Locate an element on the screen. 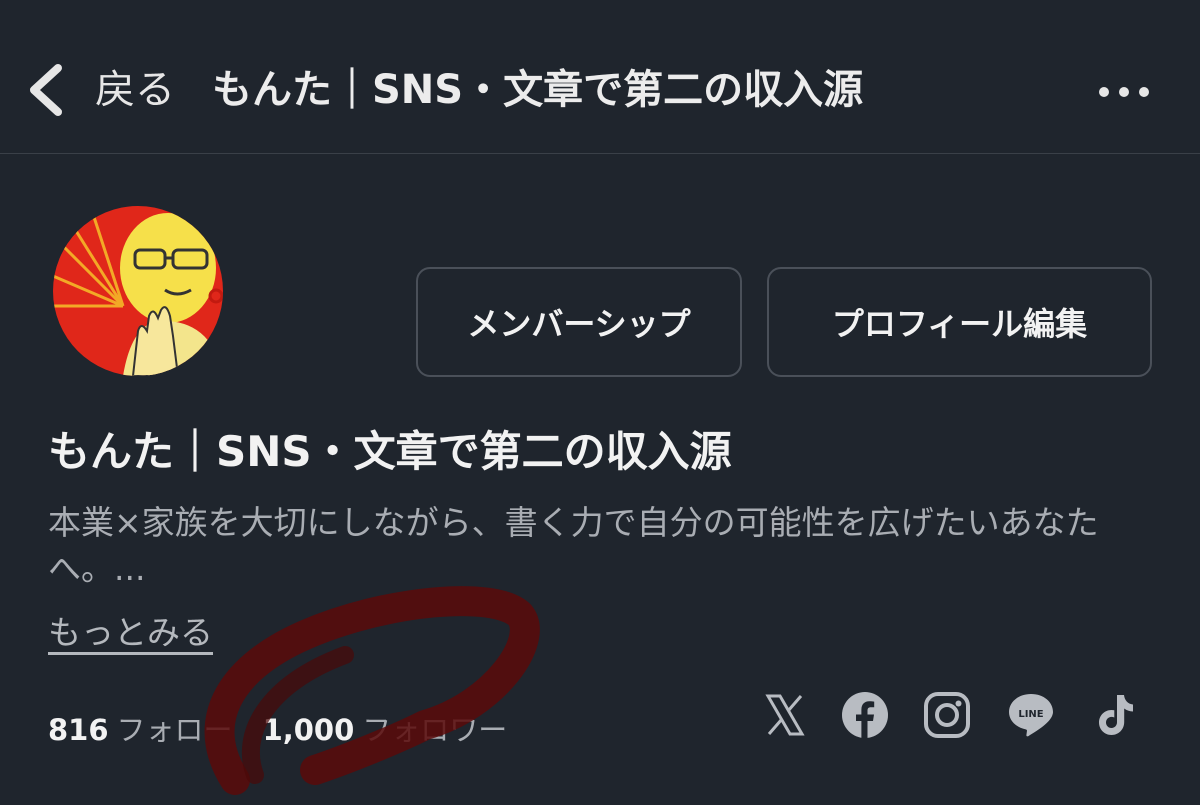 This screenshot has width=1200, height=805. following-stat: 816 フォロー is located at coordinates (140, 728).